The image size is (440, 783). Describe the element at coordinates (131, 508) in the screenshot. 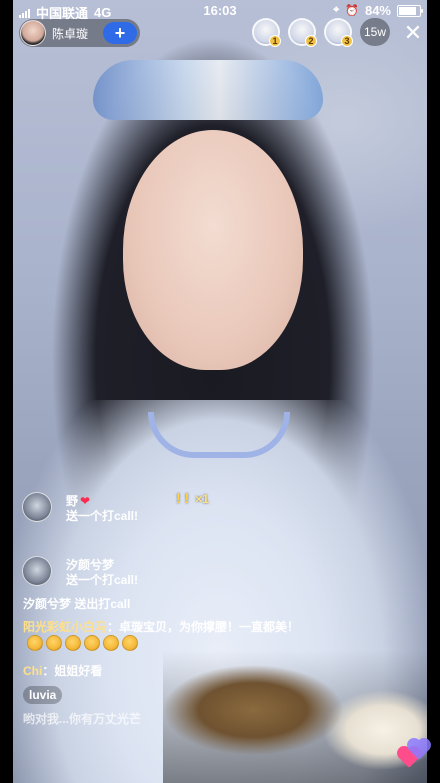

I see `gift-banner-1: 野 ❤ 送一个打call! ! ! ×1` at that location.